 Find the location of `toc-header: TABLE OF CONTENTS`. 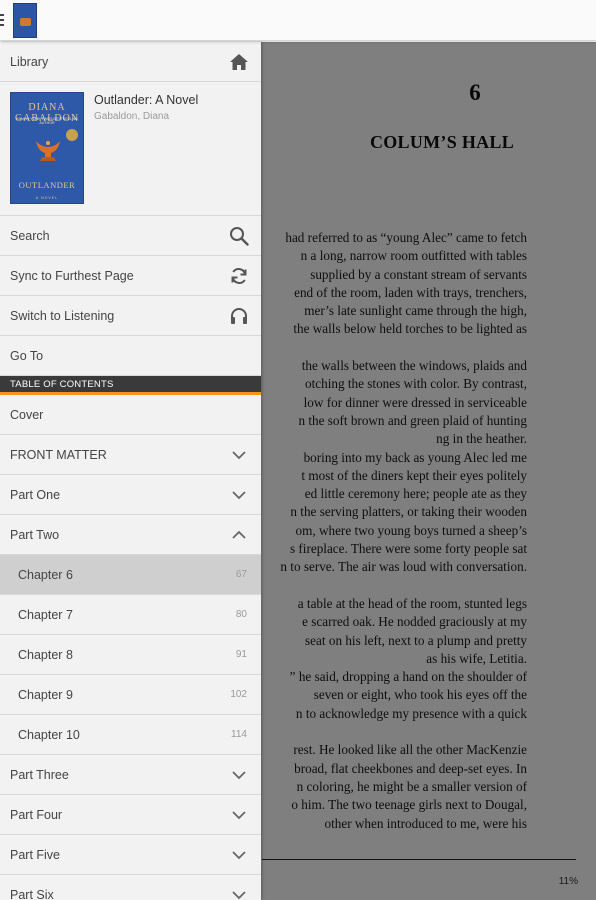

toc-header: TABLE OF CONTENTS is located at coordinates (130, 385).